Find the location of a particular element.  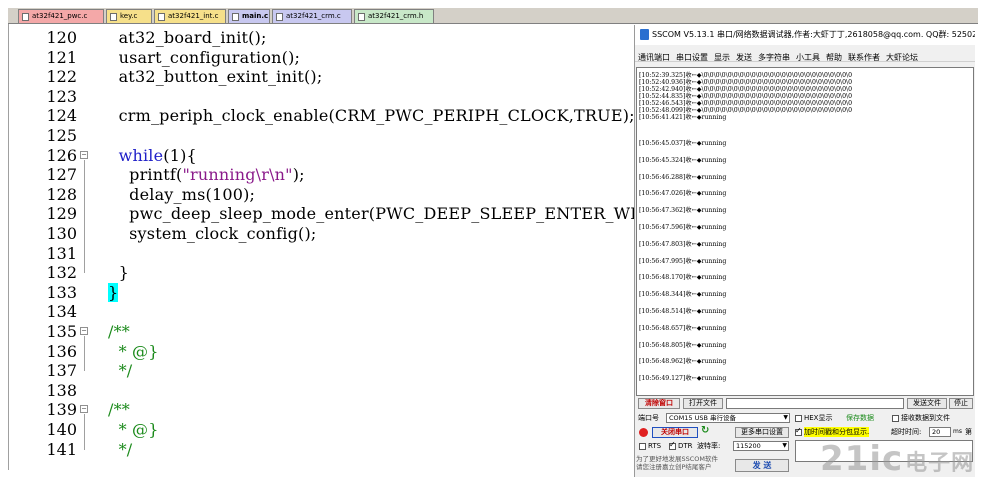

line-number: 125 is located at coordinates (61, 135).